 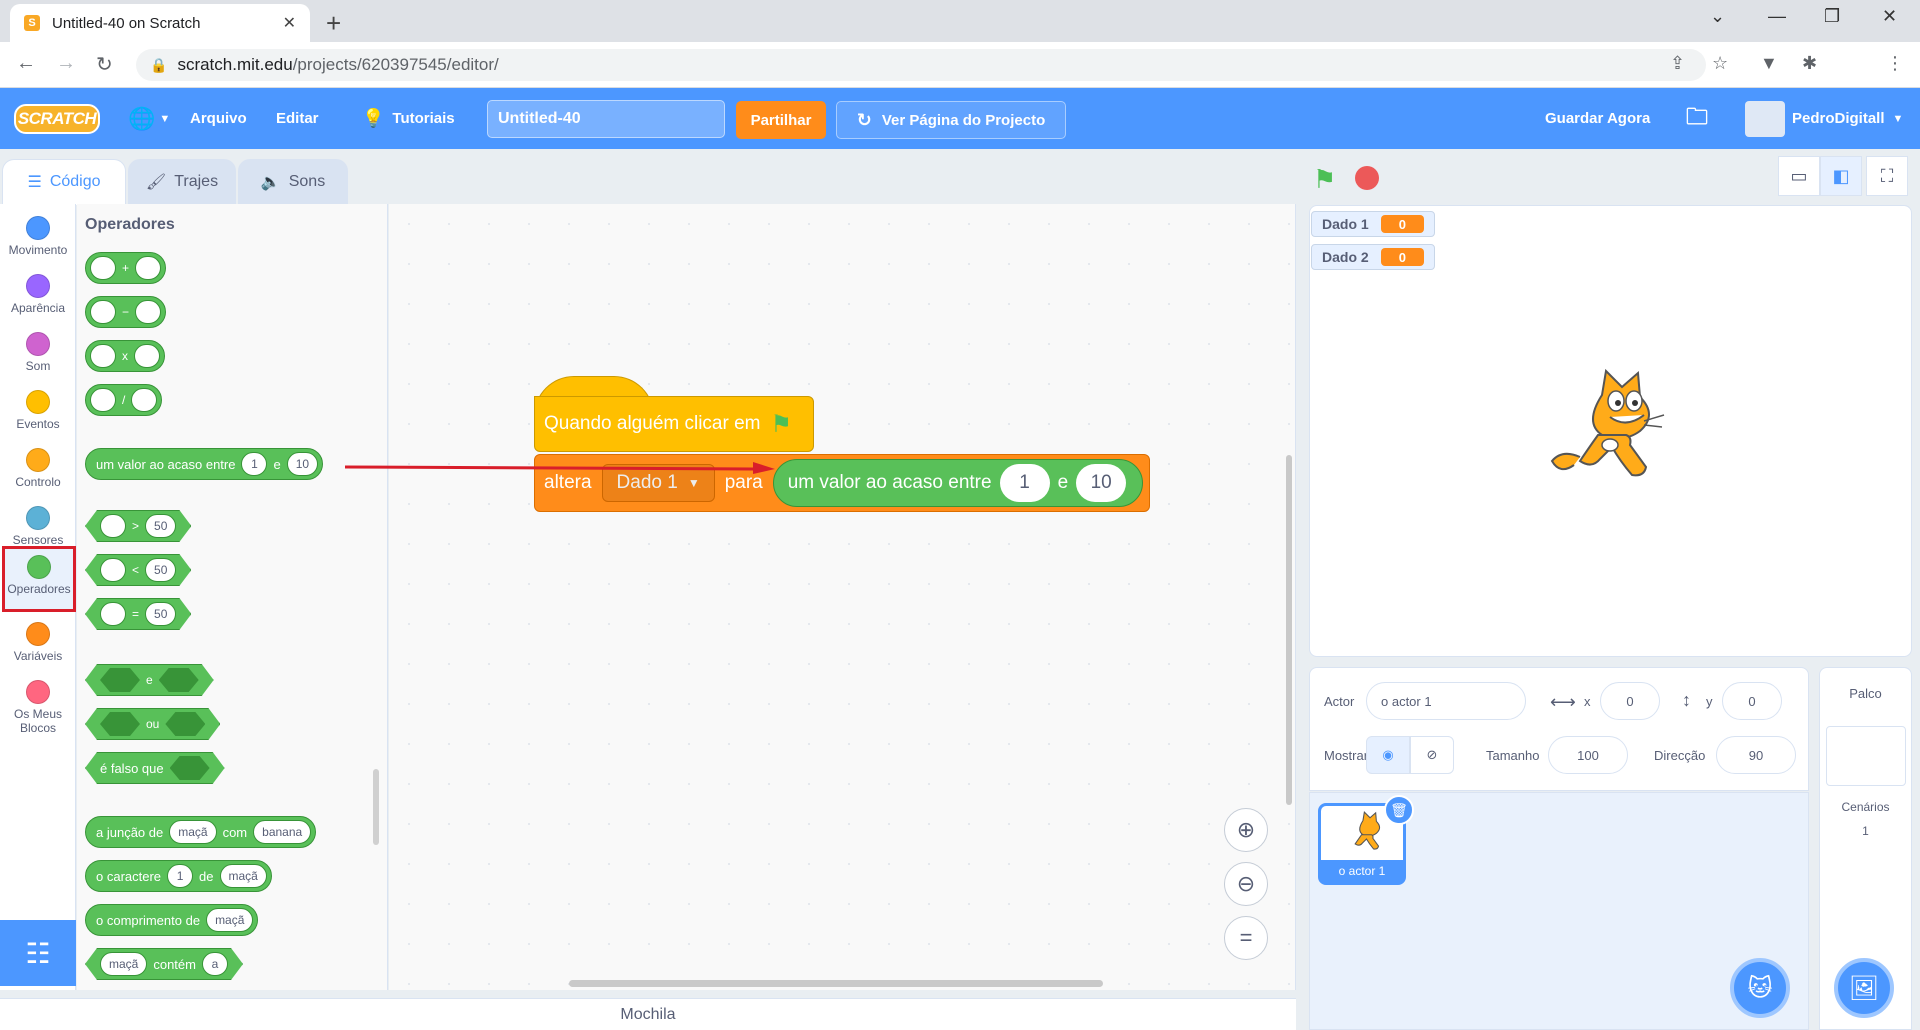 What do you see at coordinates (138, 614) in the screenshot?
I see `block-equals: = 50` at bounding box center [138, 614].